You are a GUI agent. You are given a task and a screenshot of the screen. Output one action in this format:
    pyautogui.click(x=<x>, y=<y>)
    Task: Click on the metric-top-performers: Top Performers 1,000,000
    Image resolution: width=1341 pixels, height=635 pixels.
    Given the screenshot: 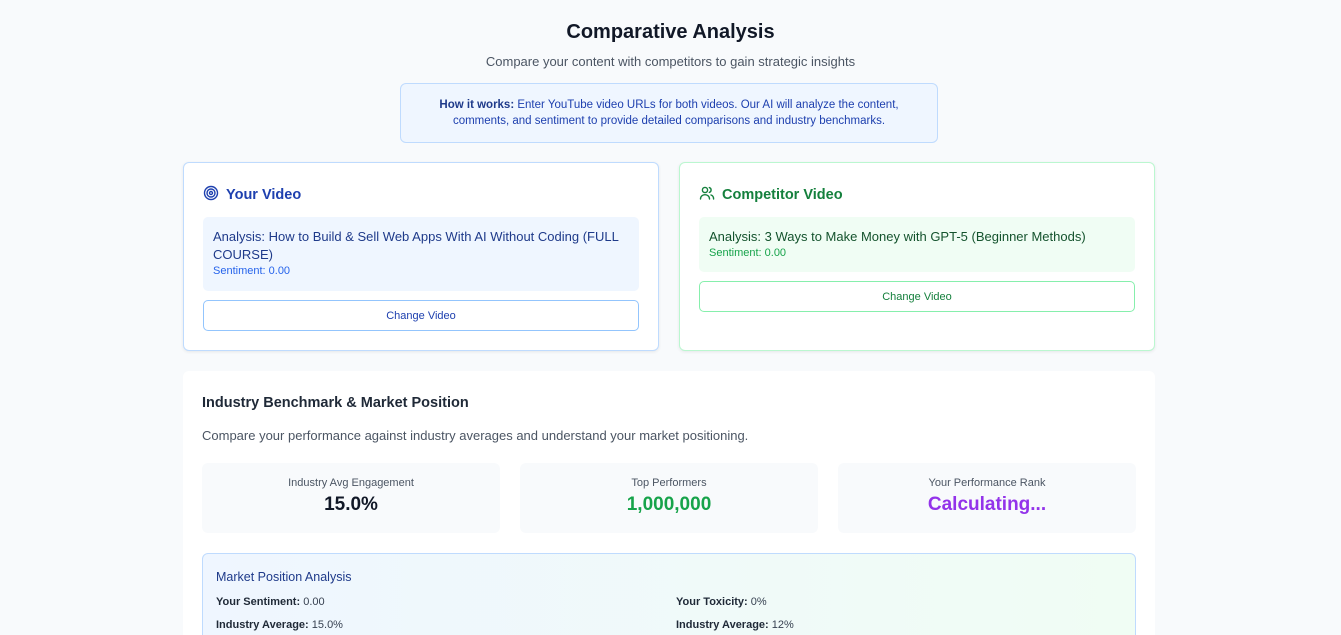 What is the action you would take?
    pyautogui.click(x=669, y=498)
    